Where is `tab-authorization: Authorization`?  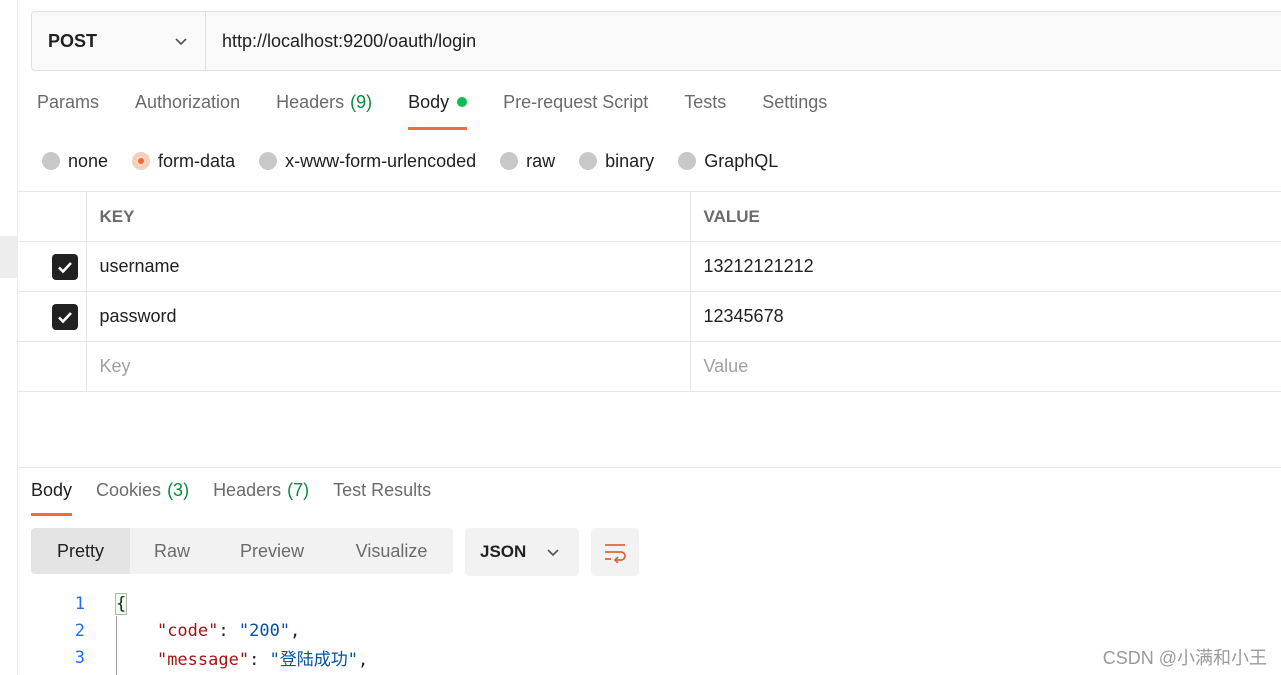
tab-authorization: Authorization is located at coordinates (187, 111).